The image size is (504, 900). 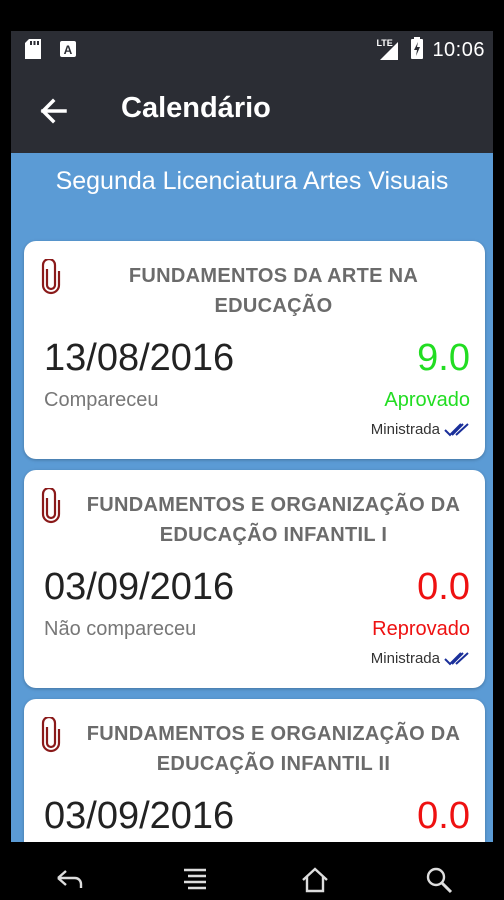 I want to click on nav-home-button, so click(x=315, y=880).